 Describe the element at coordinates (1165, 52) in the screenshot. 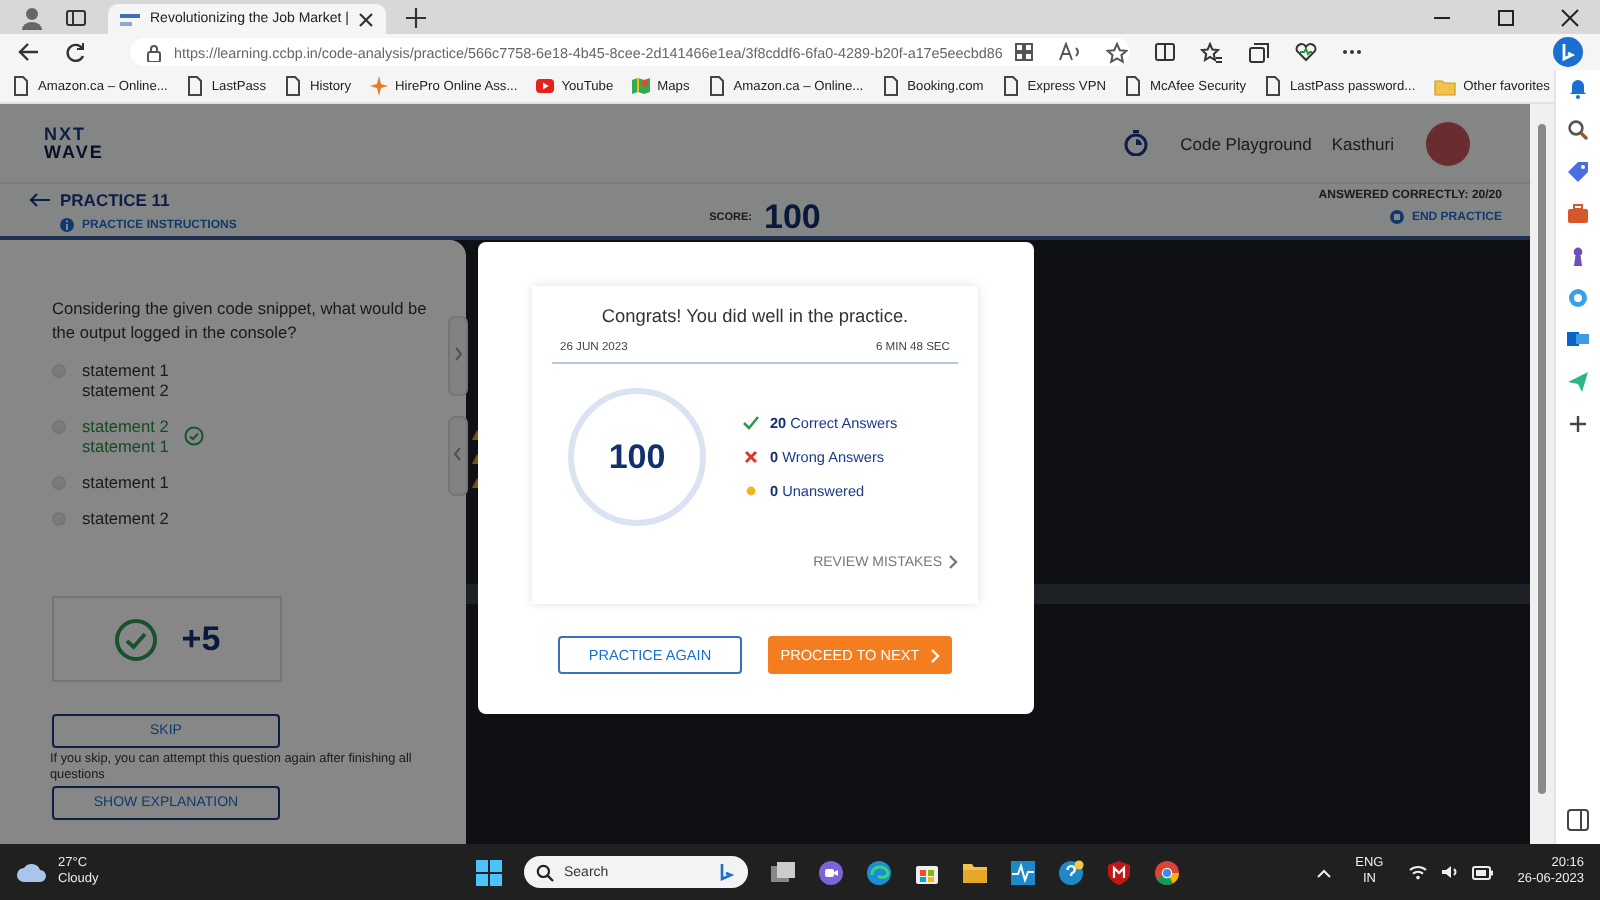

I see `split-screen-icon` at that location.